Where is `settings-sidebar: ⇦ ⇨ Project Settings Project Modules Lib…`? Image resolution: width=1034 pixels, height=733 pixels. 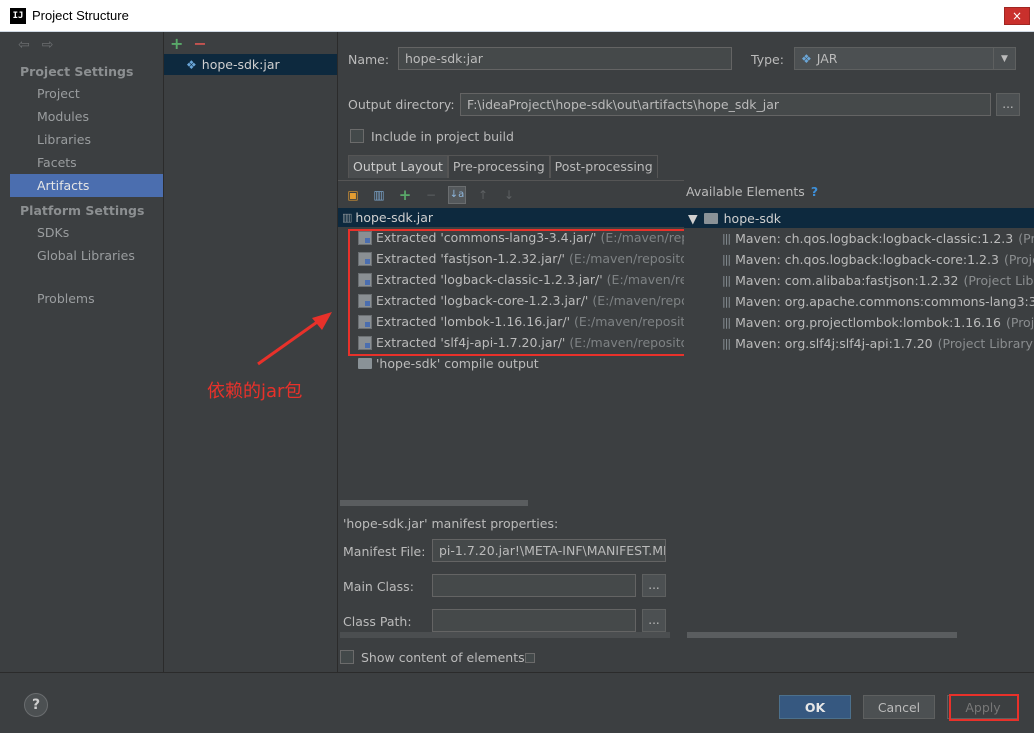 settings-sidebar: ⇦ ⇨ Project Settings Project Modules Lib… is located at coordinates (87, 352).